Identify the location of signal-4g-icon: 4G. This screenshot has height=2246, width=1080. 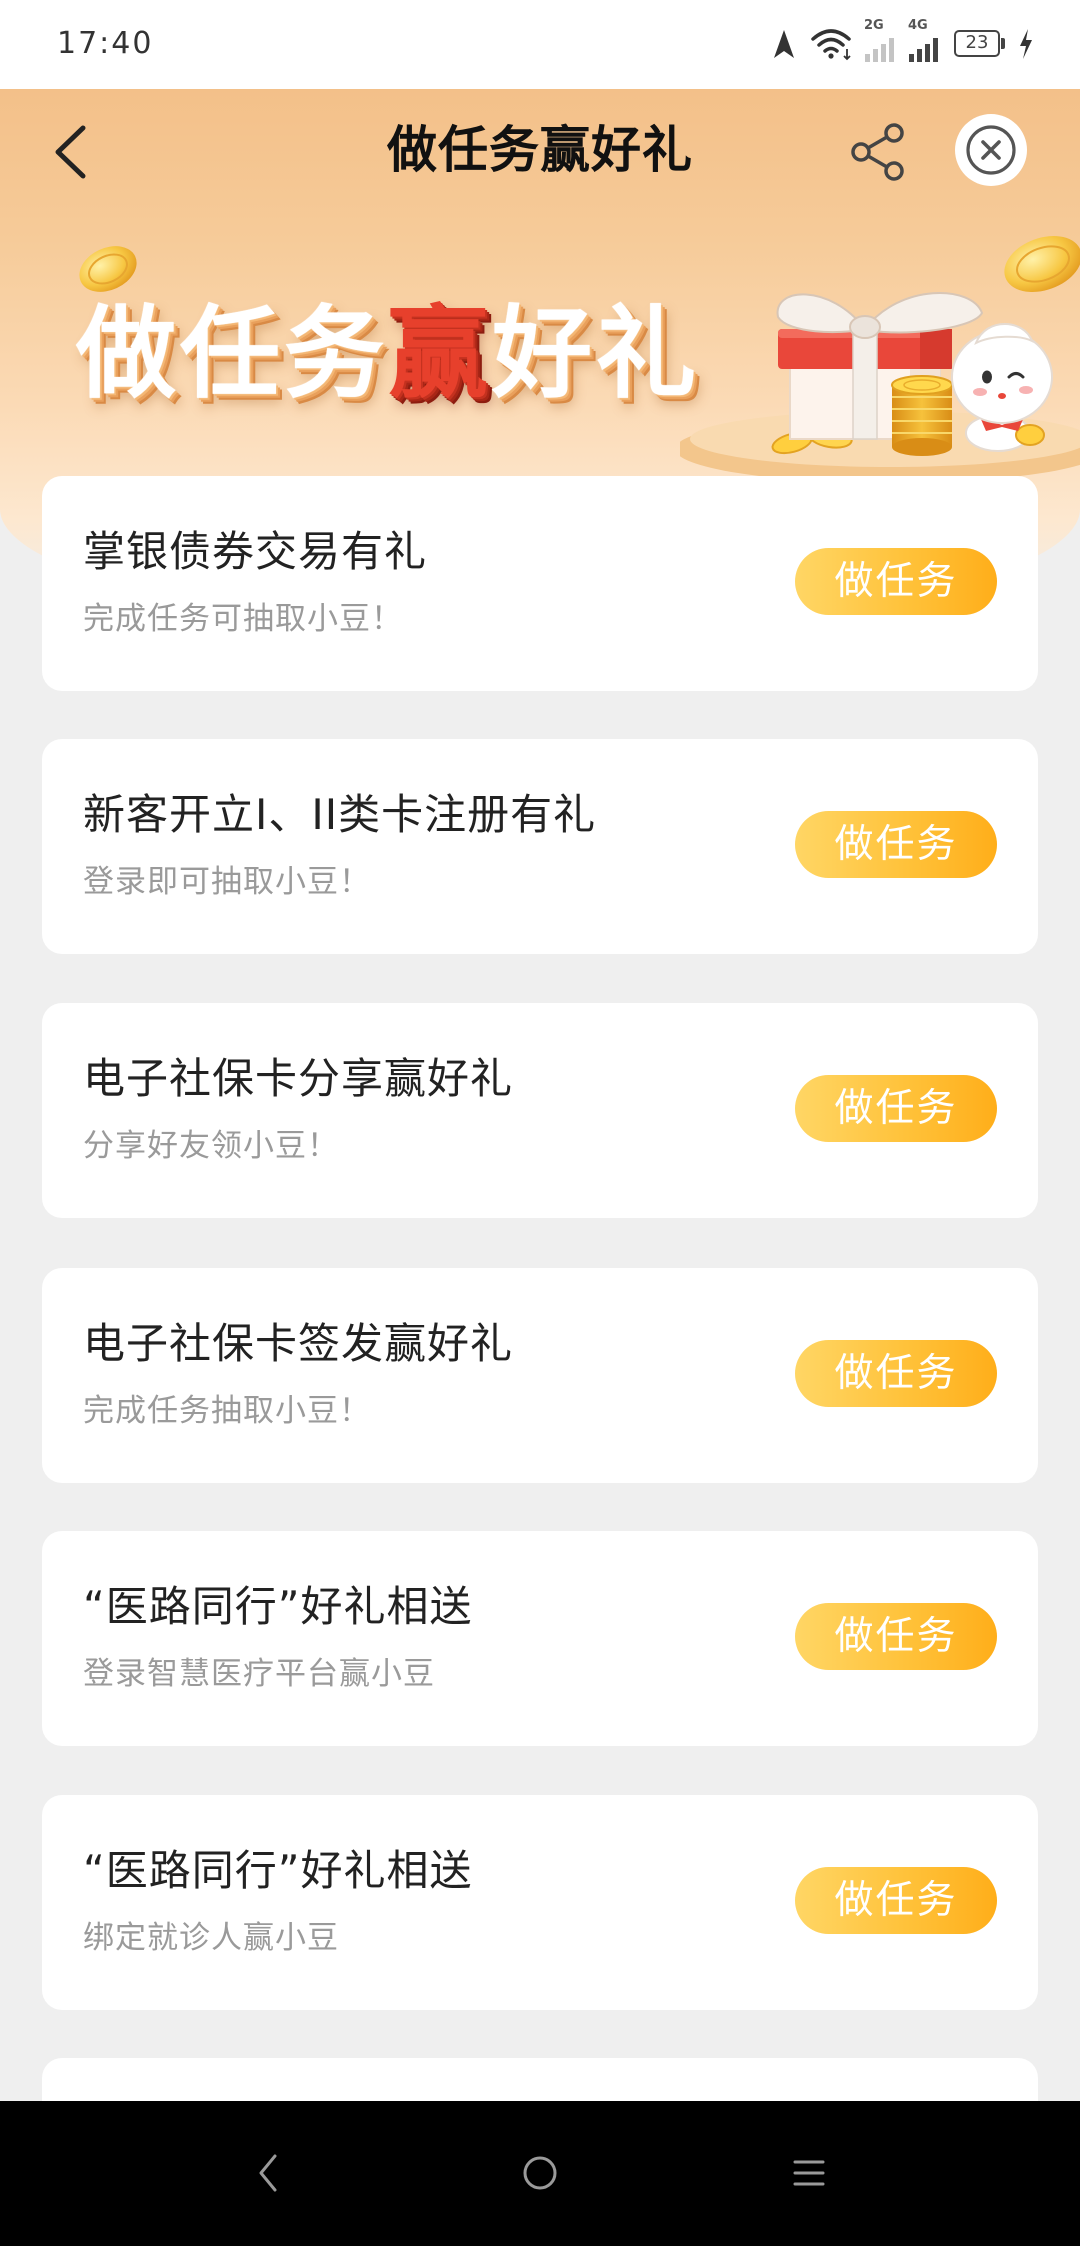
(926, 42).